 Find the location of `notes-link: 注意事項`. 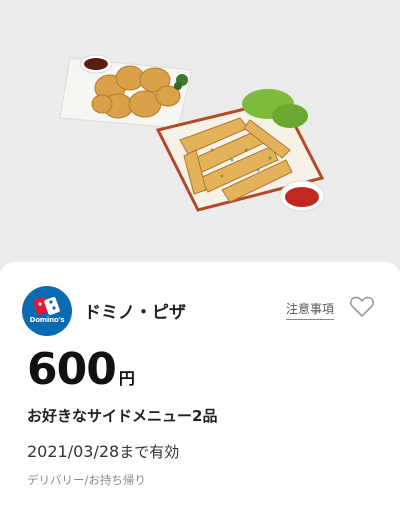

notes-link: 注意事項 is located at coordinates (310, 310).